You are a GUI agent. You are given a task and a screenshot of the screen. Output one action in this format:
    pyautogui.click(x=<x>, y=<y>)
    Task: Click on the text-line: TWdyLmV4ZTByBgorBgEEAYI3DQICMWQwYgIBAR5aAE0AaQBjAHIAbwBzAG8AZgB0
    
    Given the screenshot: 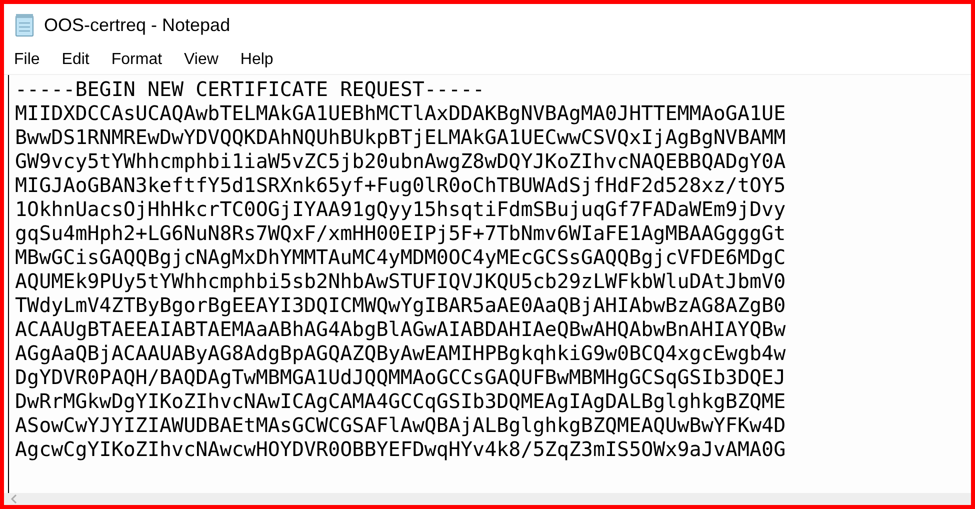 What is the action you would take?
    pyautogui.click(x=401, y=305)
    